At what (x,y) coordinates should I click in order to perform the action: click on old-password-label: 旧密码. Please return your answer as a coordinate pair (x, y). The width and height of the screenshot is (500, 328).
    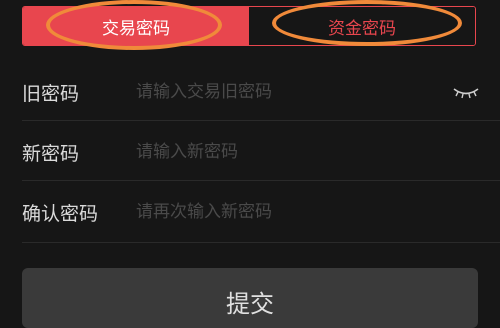
    Looking at the image, I should click on (51, 93).